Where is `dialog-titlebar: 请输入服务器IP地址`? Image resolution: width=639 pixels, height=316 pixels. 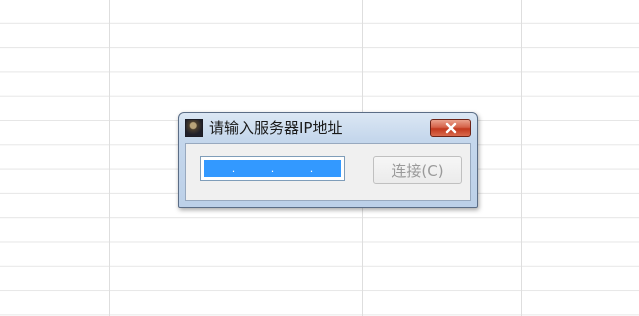 dialog-titlebar: 请输入服务器IP地址 is located at coordinates (328, 127).